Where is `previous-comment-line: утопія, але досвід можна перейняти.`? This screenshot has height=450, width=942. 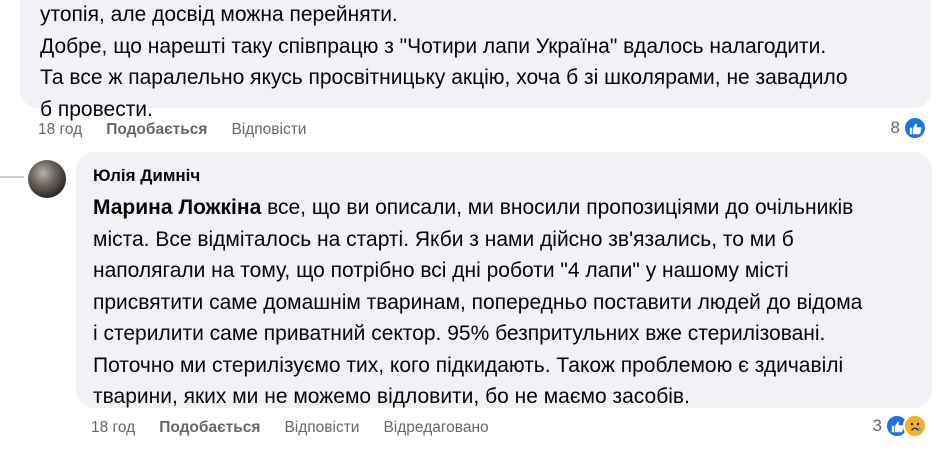
previous-comment-line: утопія, але досвід можна перейняти. is located at coordinates (219, 14).